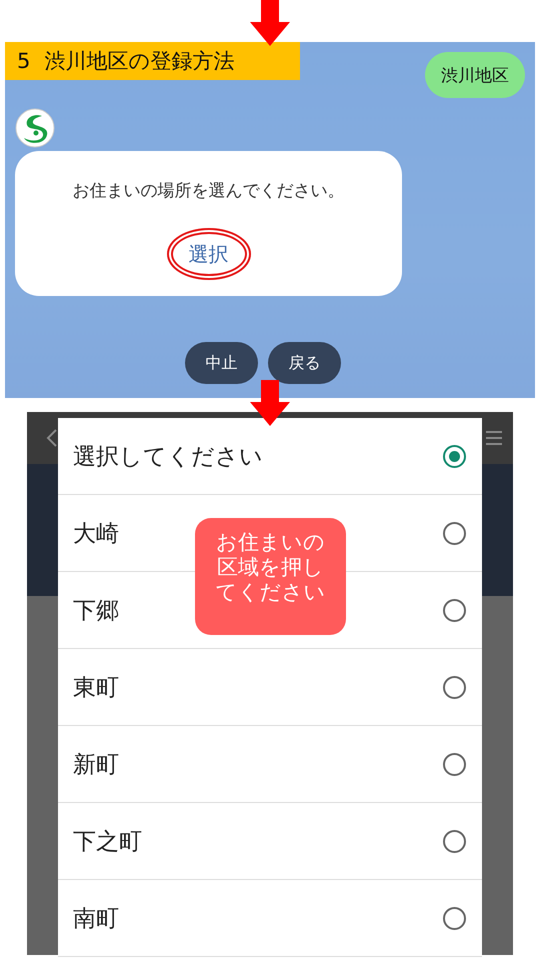  What do you see at coordinates (270, 841) in the screenshot?
I see `option-row: 下之町` at bounding box center [270, 841].